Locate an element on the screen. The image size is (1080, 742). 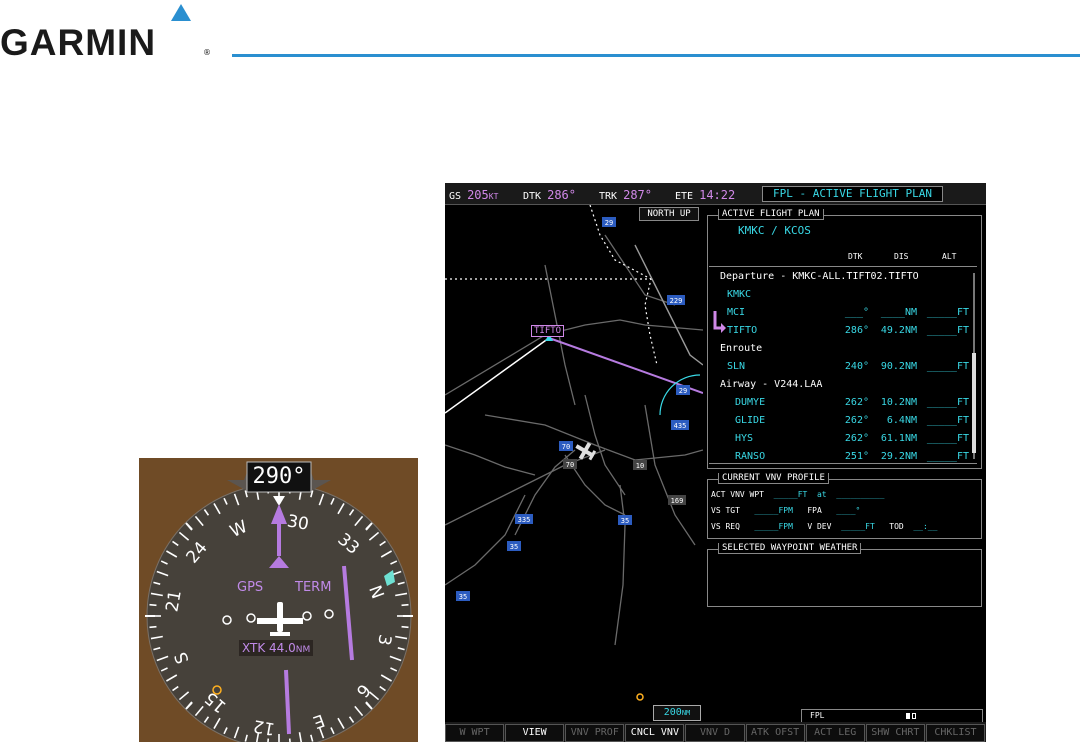
fp-row: MCI ___° ____NM _____FT is located at coordinates (840, 314).